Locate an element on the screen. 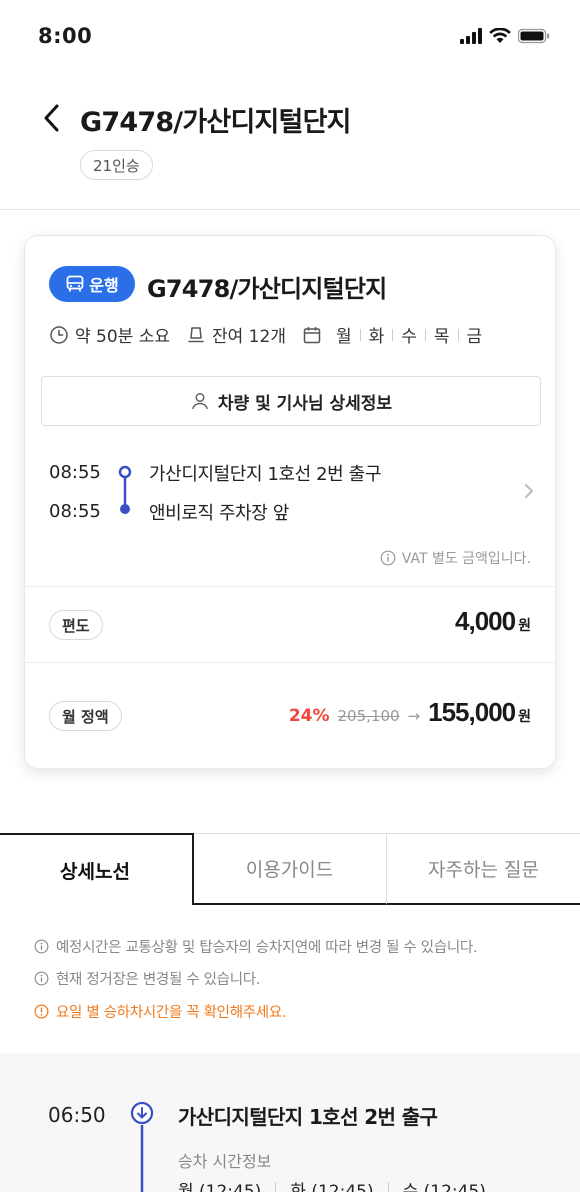  vehicle-driver-detail-button: 차량 및 기사님 상세정보 is located at coordinates (291, 401).